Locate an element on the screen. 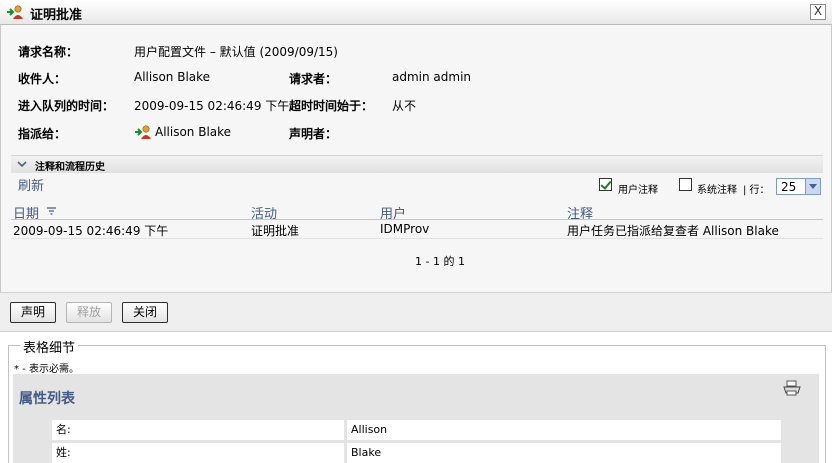 The height and width of the screenshot is (463, 832). requester-value: admin admin is located at coordinates (432, 77).